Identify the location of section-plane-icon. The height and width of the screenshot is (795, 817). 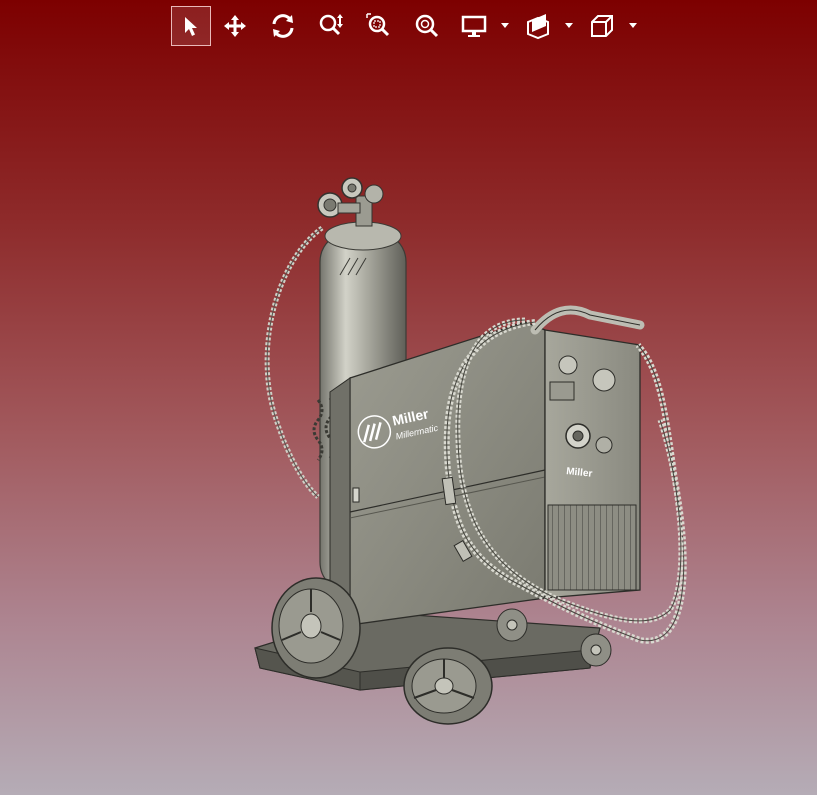
(538, 27).